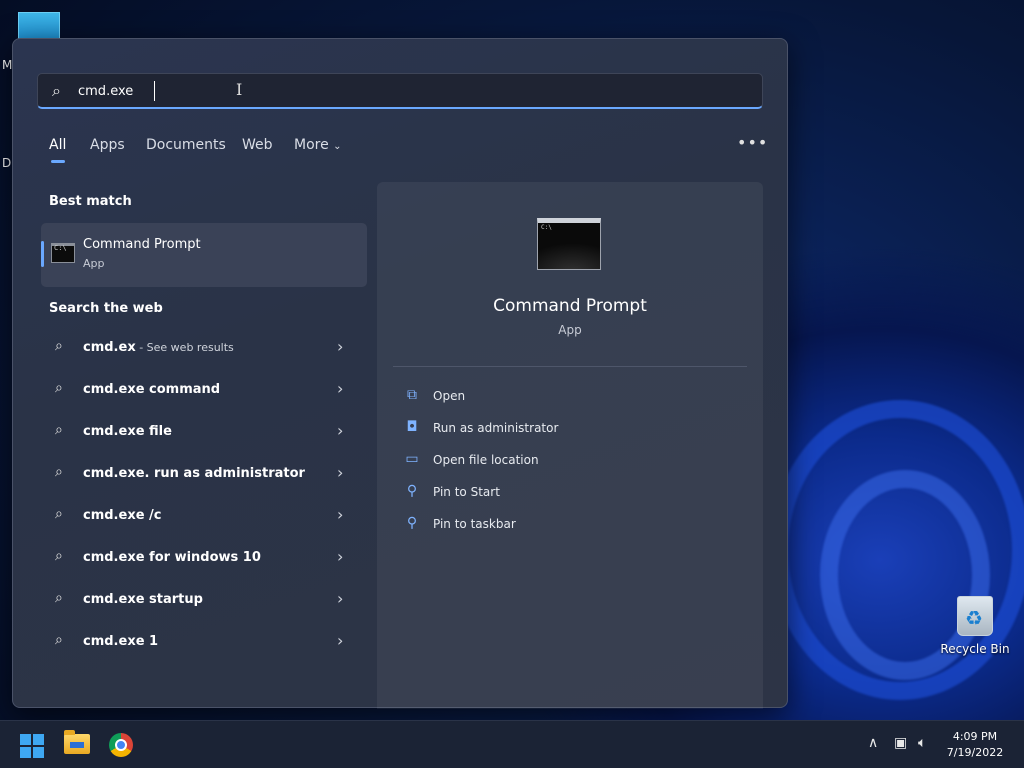 The height and width of the screenshot is (768, 1024). What do you see at coordinates (77, 742) in the screenshot?
I see `file-explorer-icon` at bounding box center [77, 742].